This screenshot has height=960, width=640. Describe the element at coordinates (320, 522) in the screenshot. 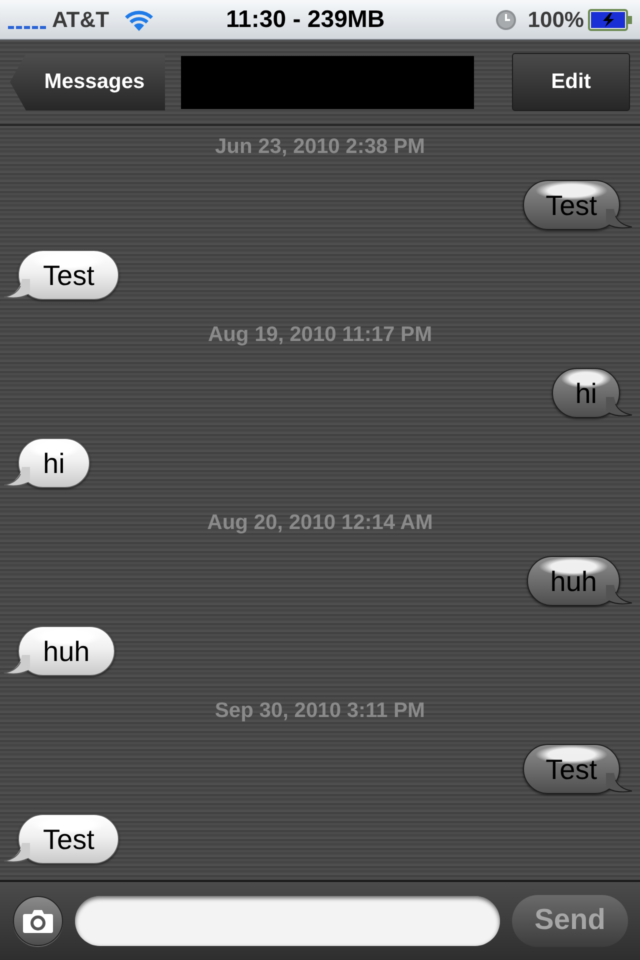

I see `message-timestamp: Aug 20, 2010 12:14 AM` at that location.